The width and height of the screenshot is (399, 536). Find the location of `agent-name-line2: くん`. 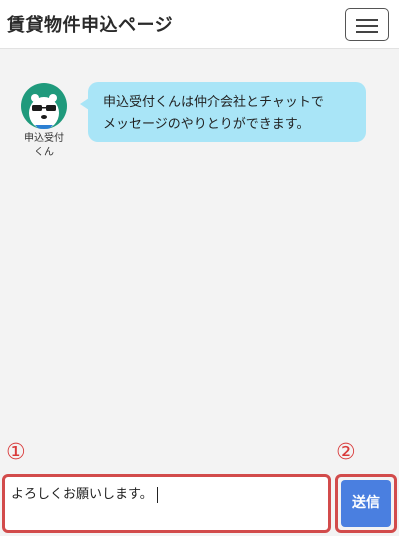

agent-name-line2: くん is located at coordinates (44, 152).